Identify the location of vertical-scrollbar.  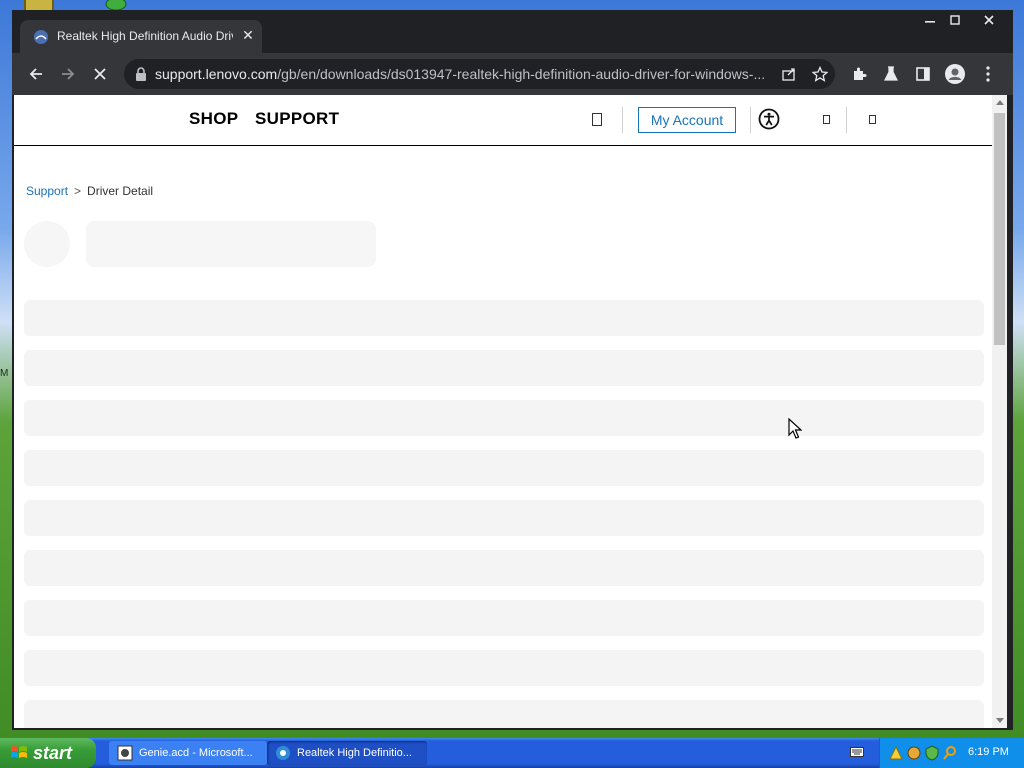
(999, 411).